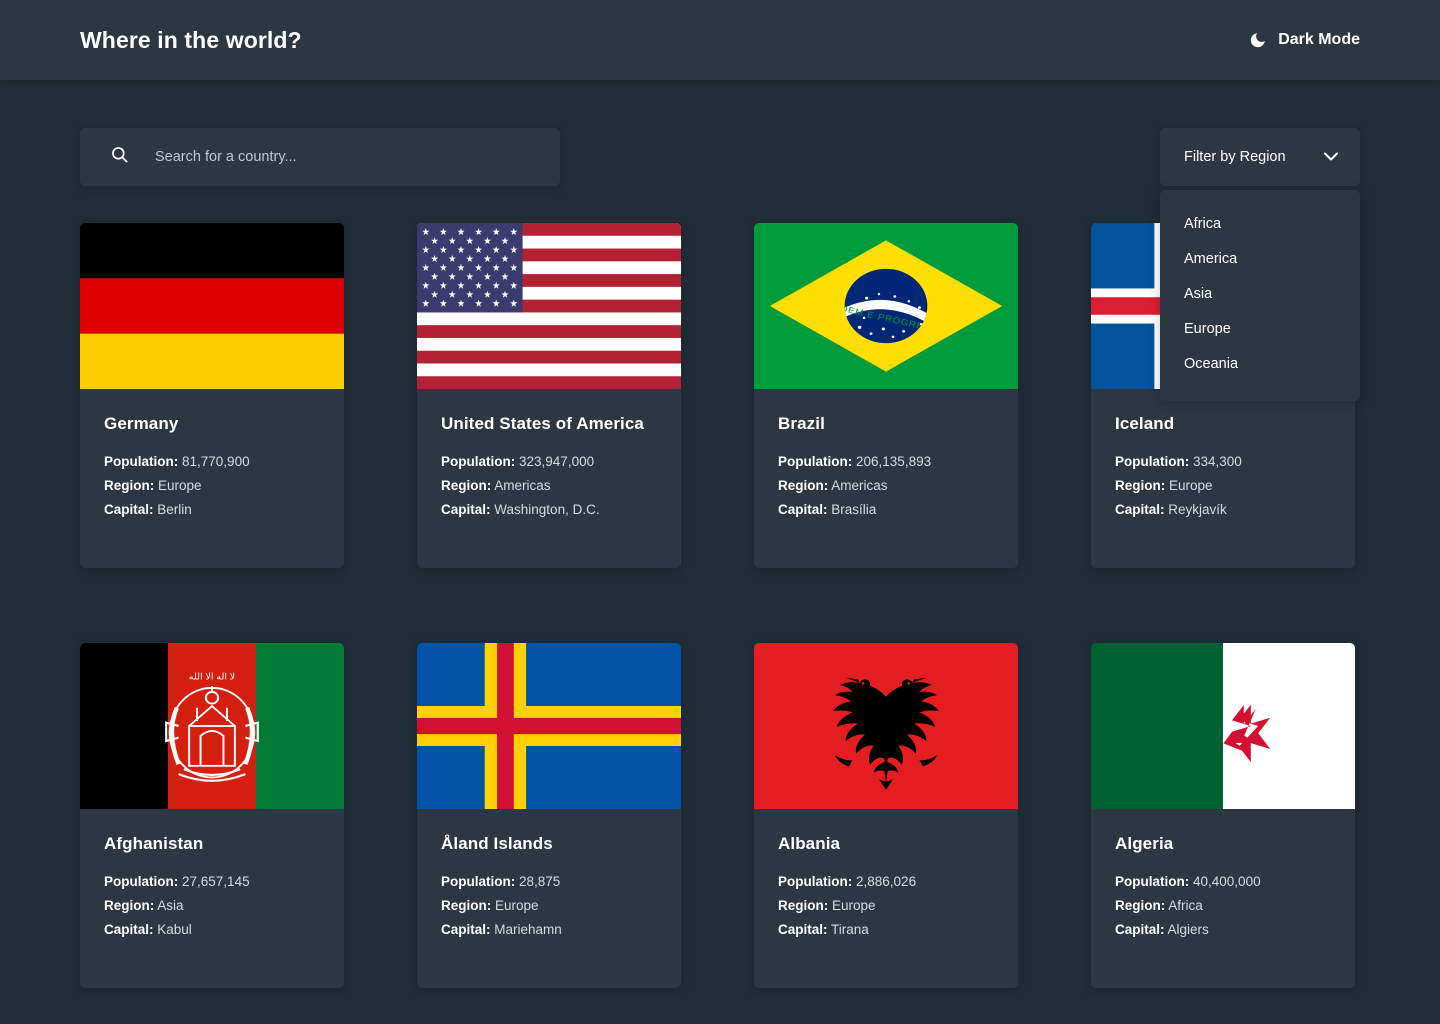 This screenshot has height=1024, width=1440. Describe the element at coordinates (216, 461) in the screenshot. I see `population-value: 81,770,900` at that location.